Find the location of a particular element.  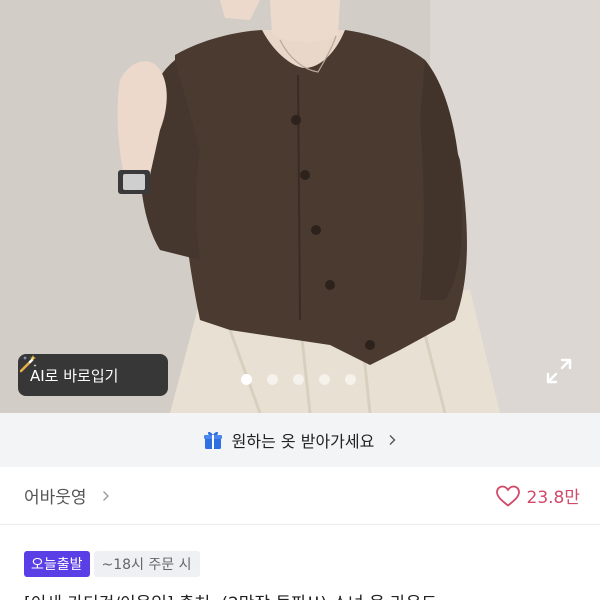

order-deadline-badge: ~18시 주문 시 is located at coordinates (146, 564).